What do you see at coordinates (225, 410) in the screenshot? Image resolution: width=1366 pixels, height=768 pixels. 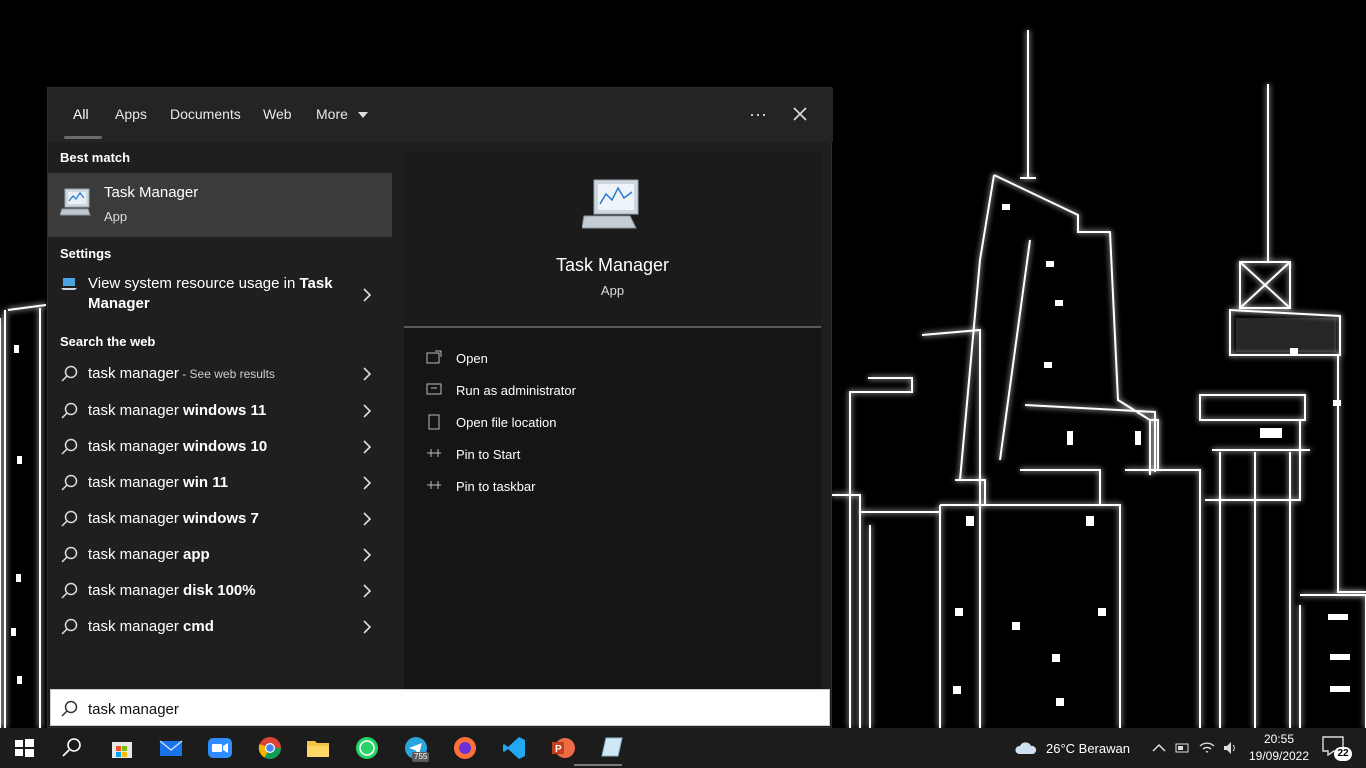 I see `web-result-bold: windows 11` at bounding box center [225, 410].